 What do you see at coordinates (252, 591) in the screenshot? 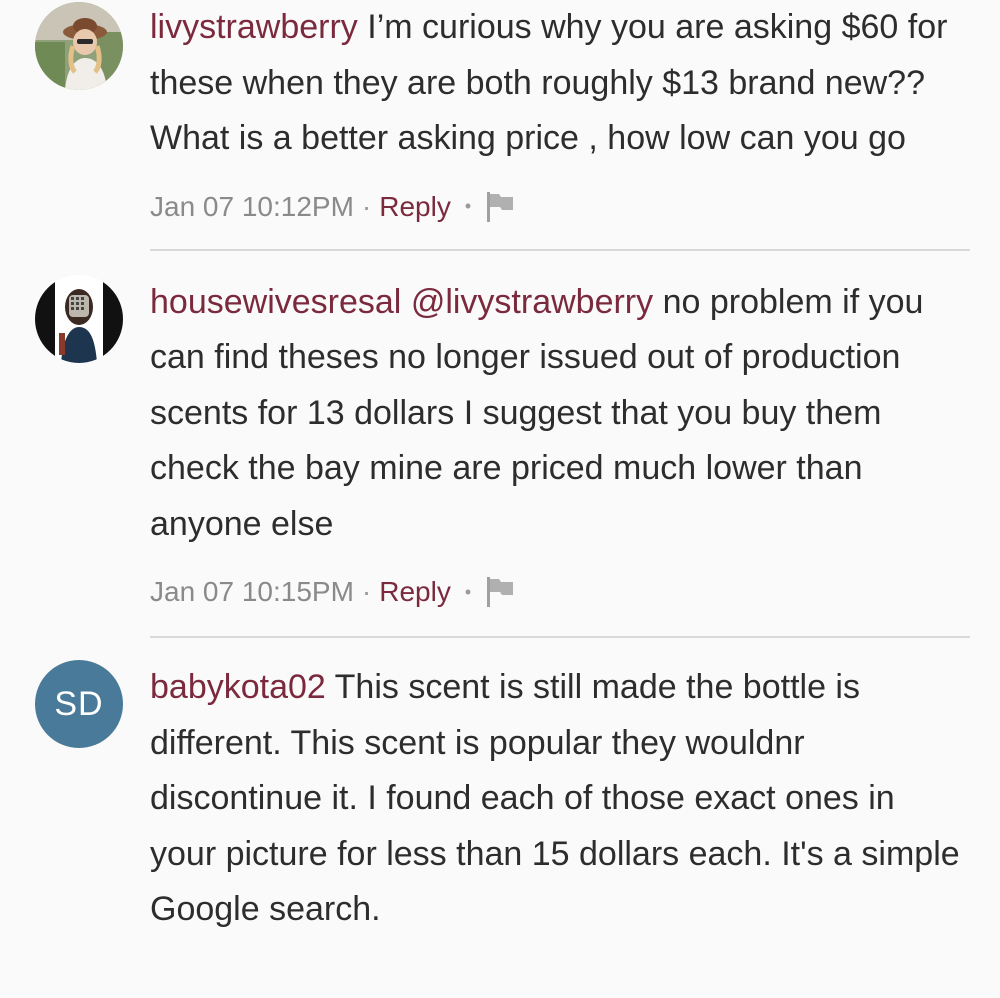
I see `timestamp: Jan 07 10:15PM` at bounding box center [252, 591].